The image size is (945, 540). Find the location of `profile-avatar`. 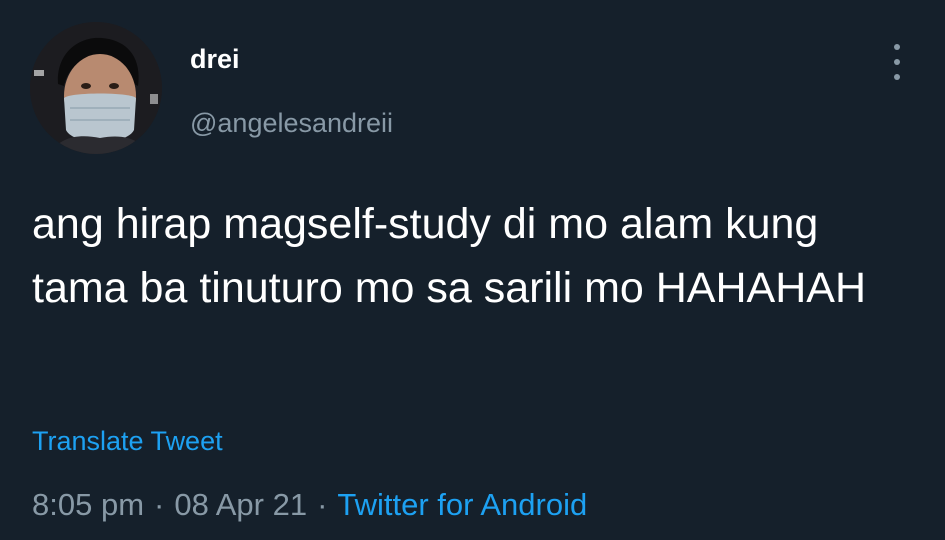

profile-avatar is located at coordinates (96, 88).